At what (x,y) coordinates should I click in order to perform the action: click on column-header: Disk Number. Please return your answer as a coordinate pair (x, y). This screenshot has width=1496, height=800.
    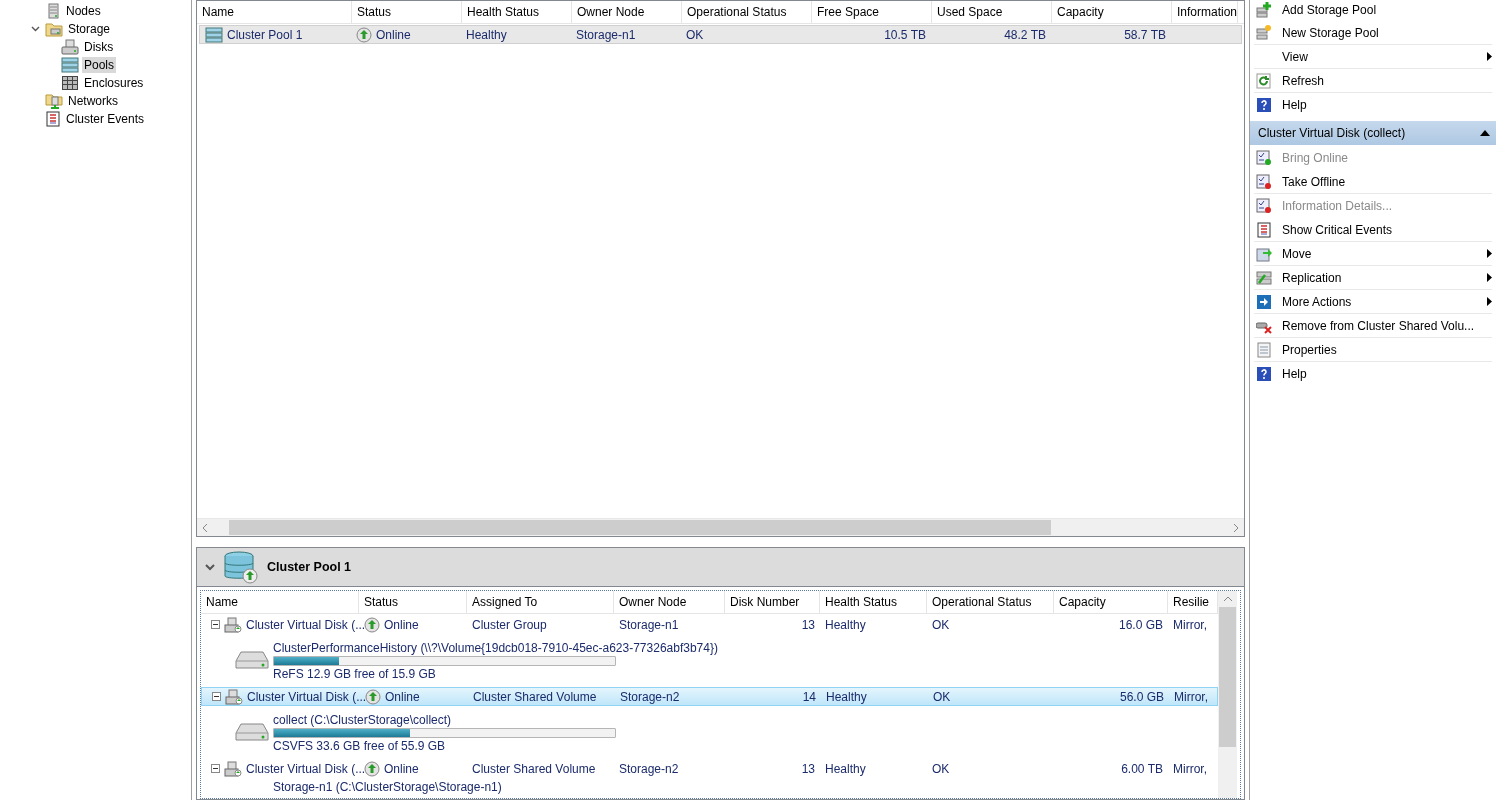
    Looking at the image, I should click on (772, 602).